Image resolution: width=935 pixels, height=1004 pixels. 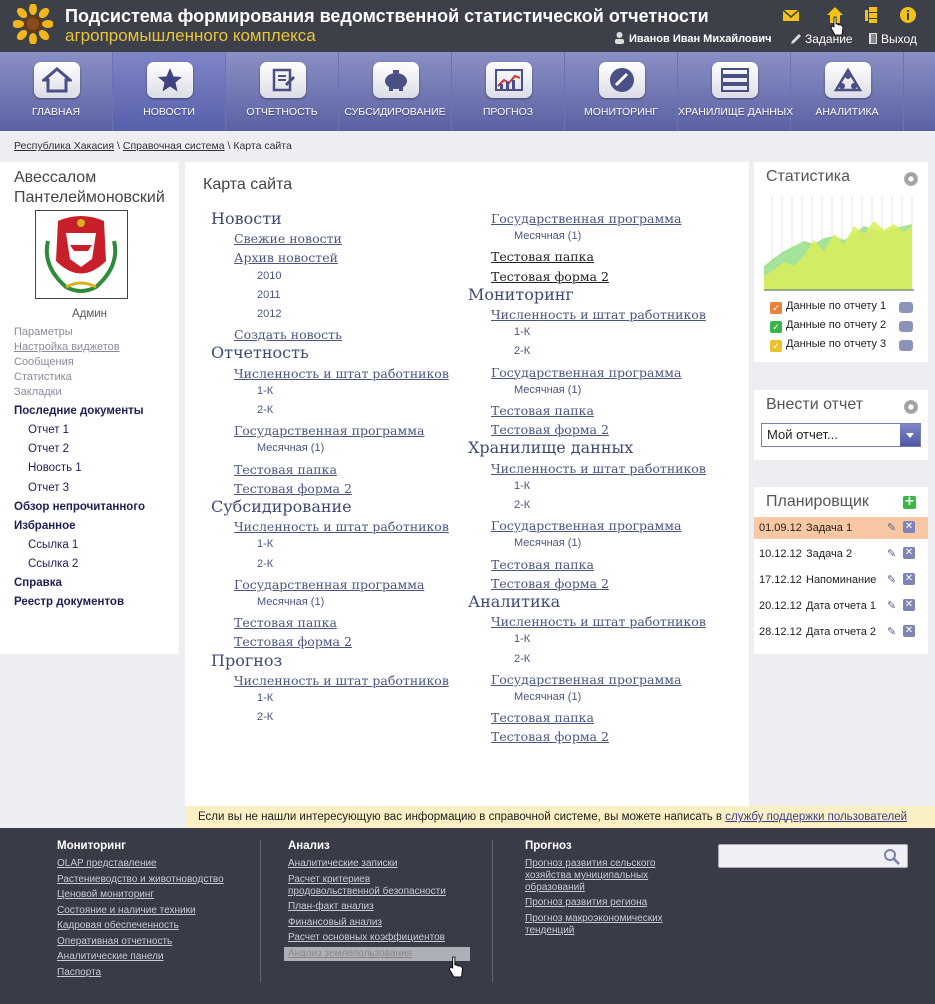 I want to click on exit-link: Выход, so click(x=892, y=39).